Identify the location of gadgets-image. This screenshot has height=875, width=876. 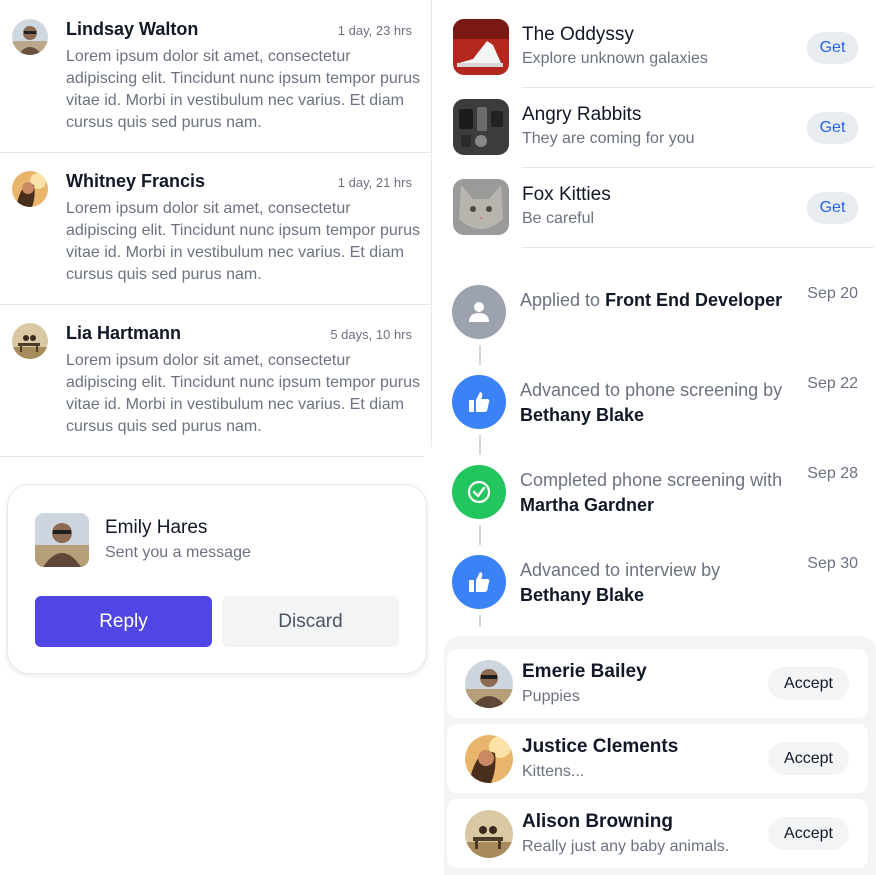
(481, 127).